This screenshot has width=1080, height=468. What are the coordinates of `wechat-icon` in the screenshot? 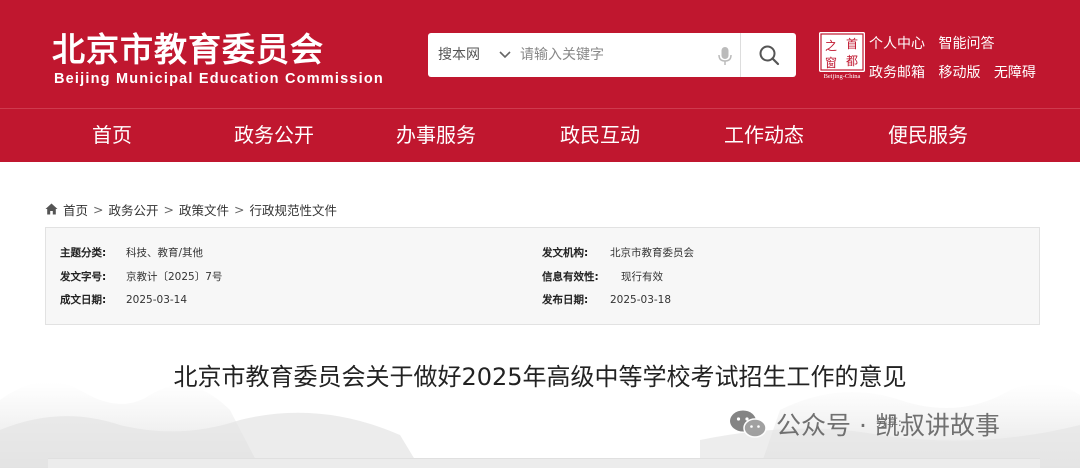 It's located at (748, 424).